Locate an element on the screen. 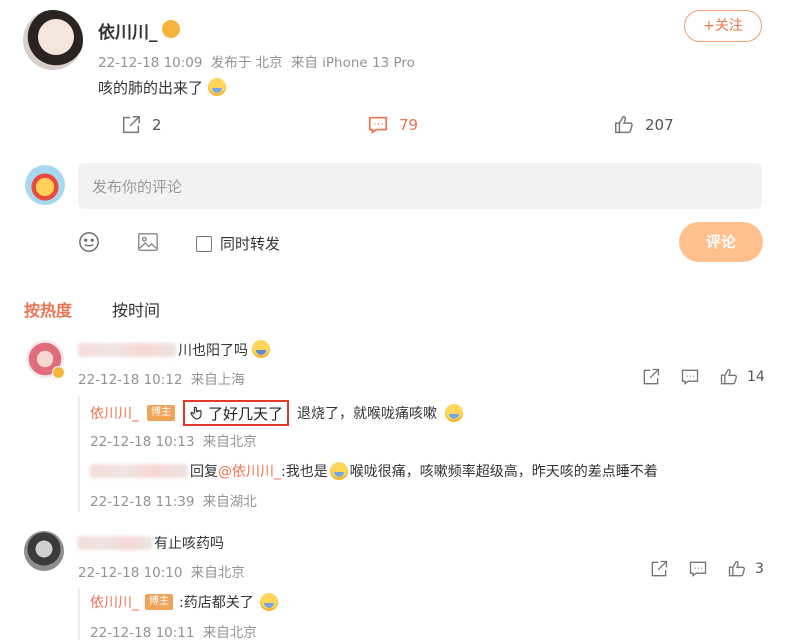 This screenshot has height=640, width=789. post-device: 来自 iPhone 13 Pro is located at coordinates (352, 63).